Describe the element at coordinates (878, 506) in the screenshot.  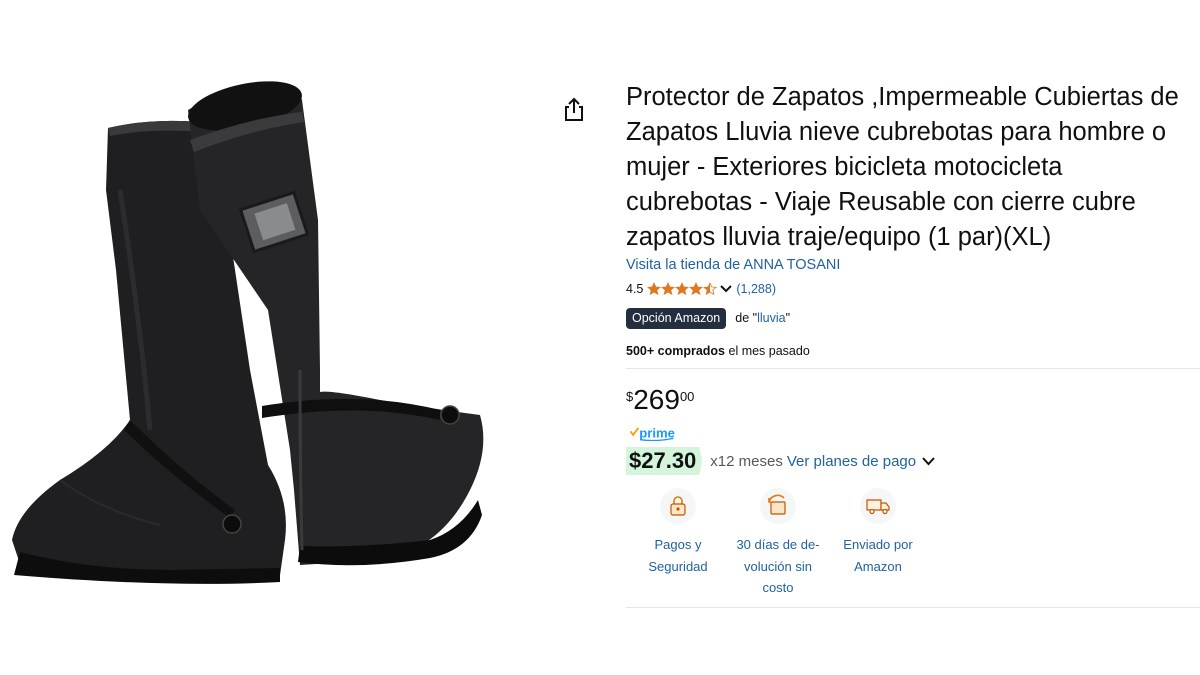
I see `delivery-truck-icon` at that location.